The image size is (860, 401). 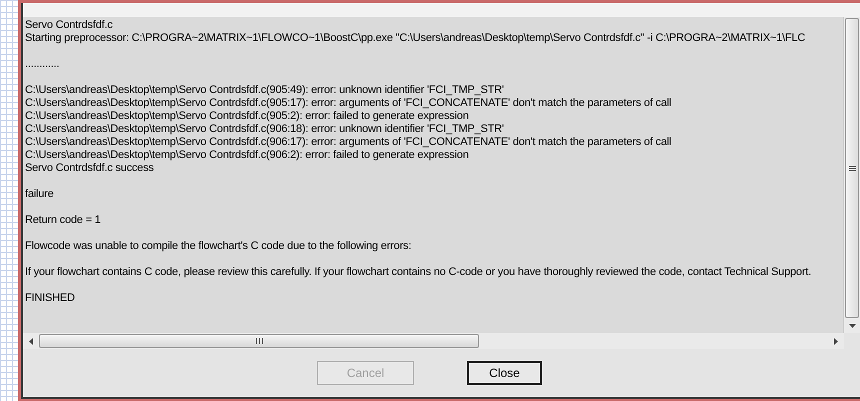 What do you see at coordinates (40, 194) in the screenshot?
I see `log-line: failure` at bounding box center [40, 194].